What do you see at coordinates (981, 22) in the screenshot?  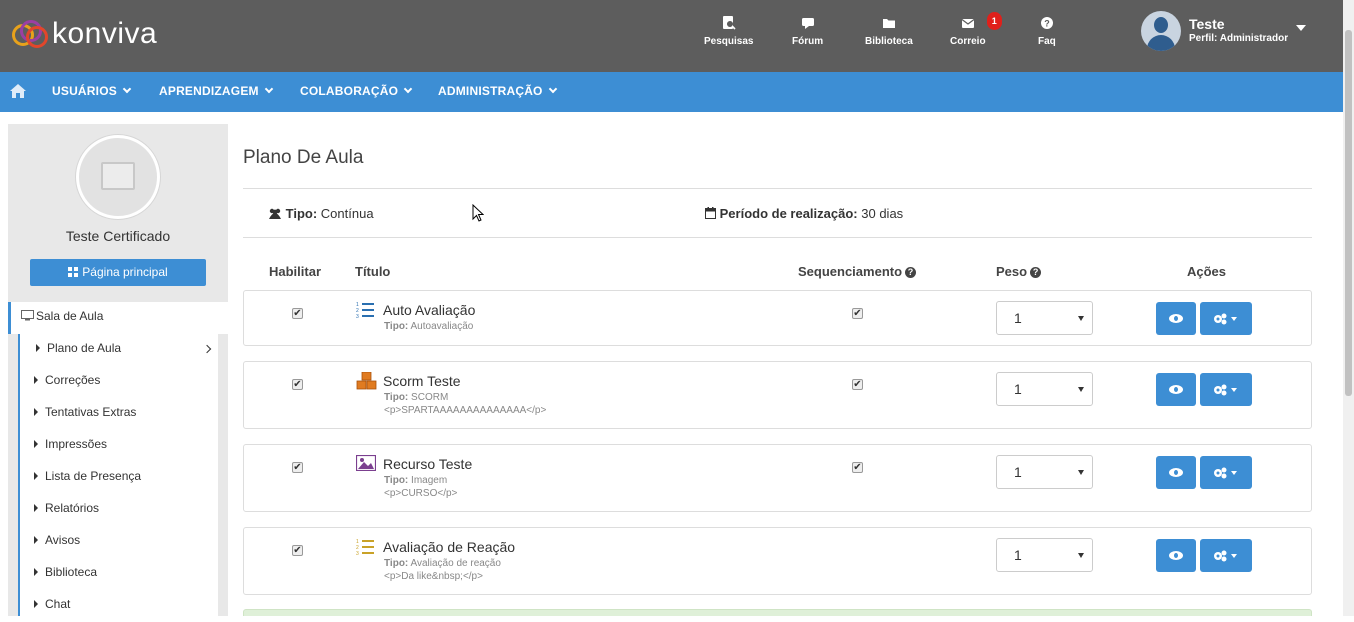 I see `envelope-icon: 1` at bounding box center [981, 22].